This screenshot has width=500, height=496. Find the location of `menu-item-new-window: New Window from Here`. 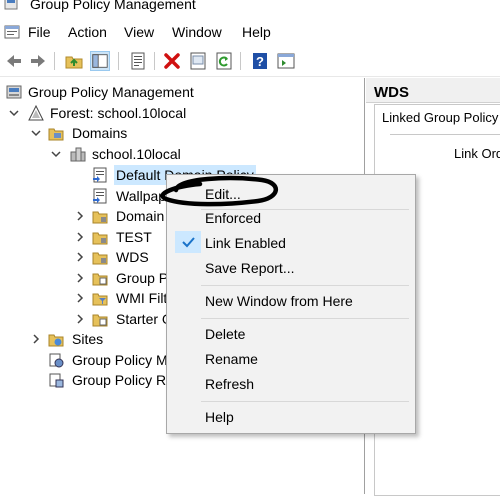

menu-item-new-window: New Window from Here is located at coordinates (279, 301).